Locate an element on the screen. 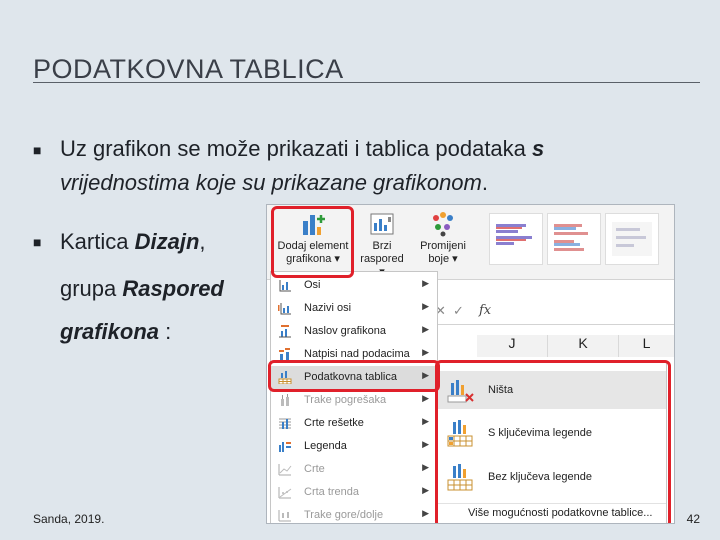  up-down-bars-icon is located at coordinates (284, 516).